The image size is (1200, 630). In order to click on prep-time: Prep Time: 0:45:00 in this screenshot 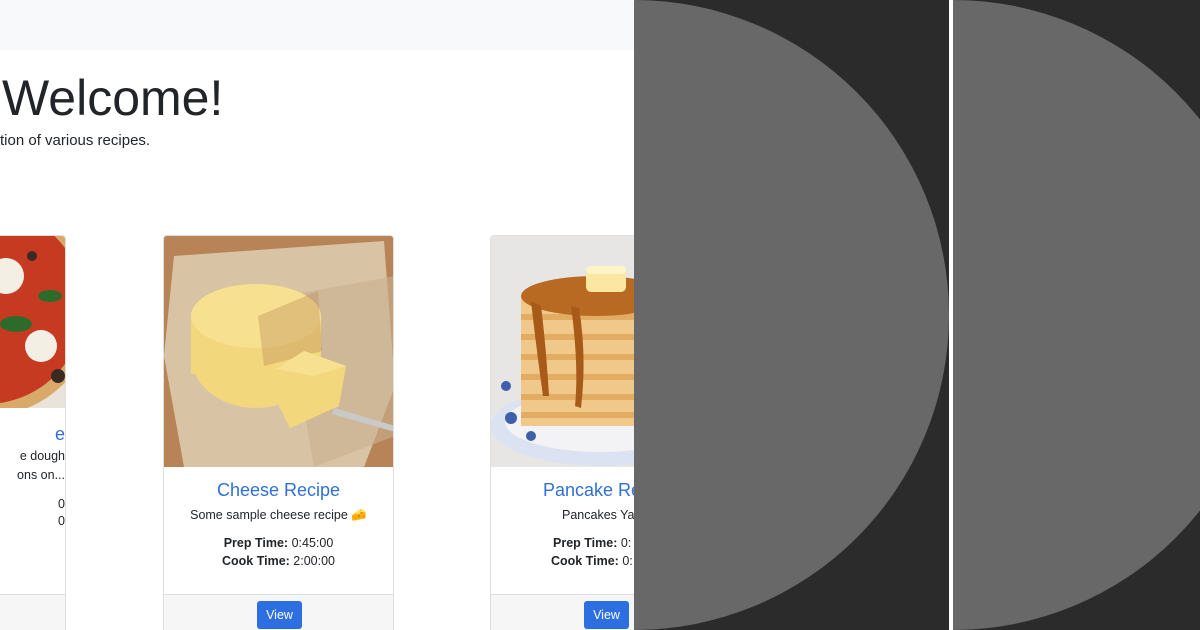, I will do `click(278, 543)`.